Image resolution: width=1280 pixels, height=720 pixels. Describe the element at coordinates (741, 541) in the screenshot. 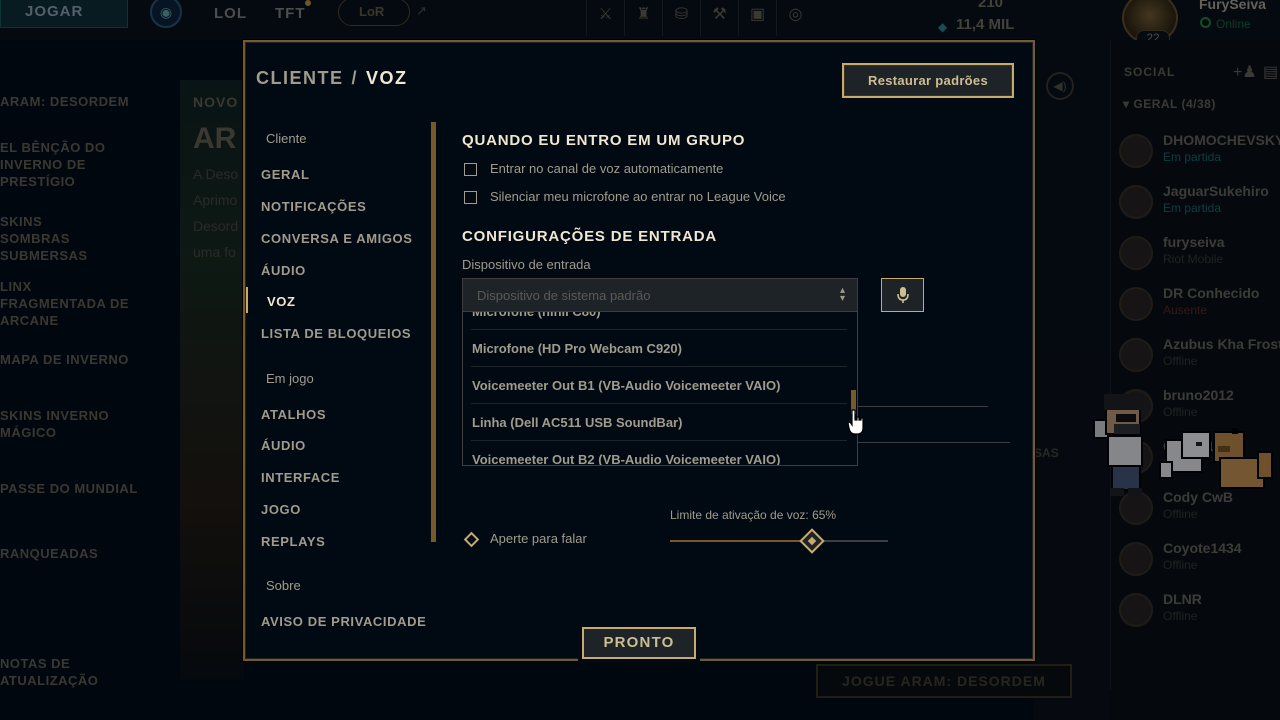

I see `activation-slider-fill` at that location.